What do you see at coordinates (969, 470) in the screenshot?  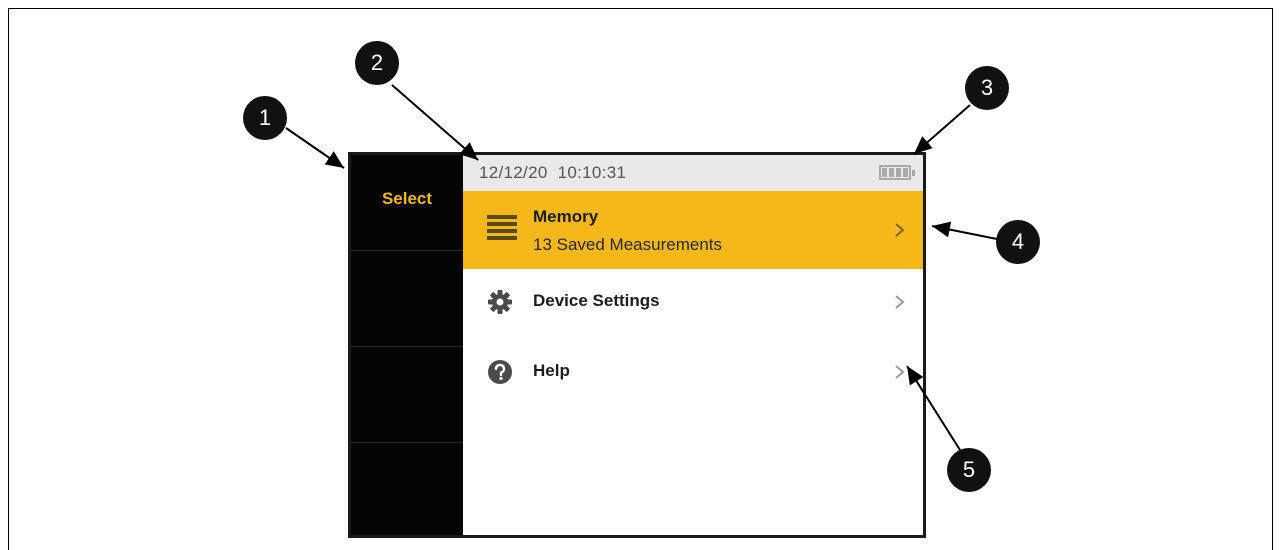 I see `callout-5: 5` at bounding box center [969, 470].